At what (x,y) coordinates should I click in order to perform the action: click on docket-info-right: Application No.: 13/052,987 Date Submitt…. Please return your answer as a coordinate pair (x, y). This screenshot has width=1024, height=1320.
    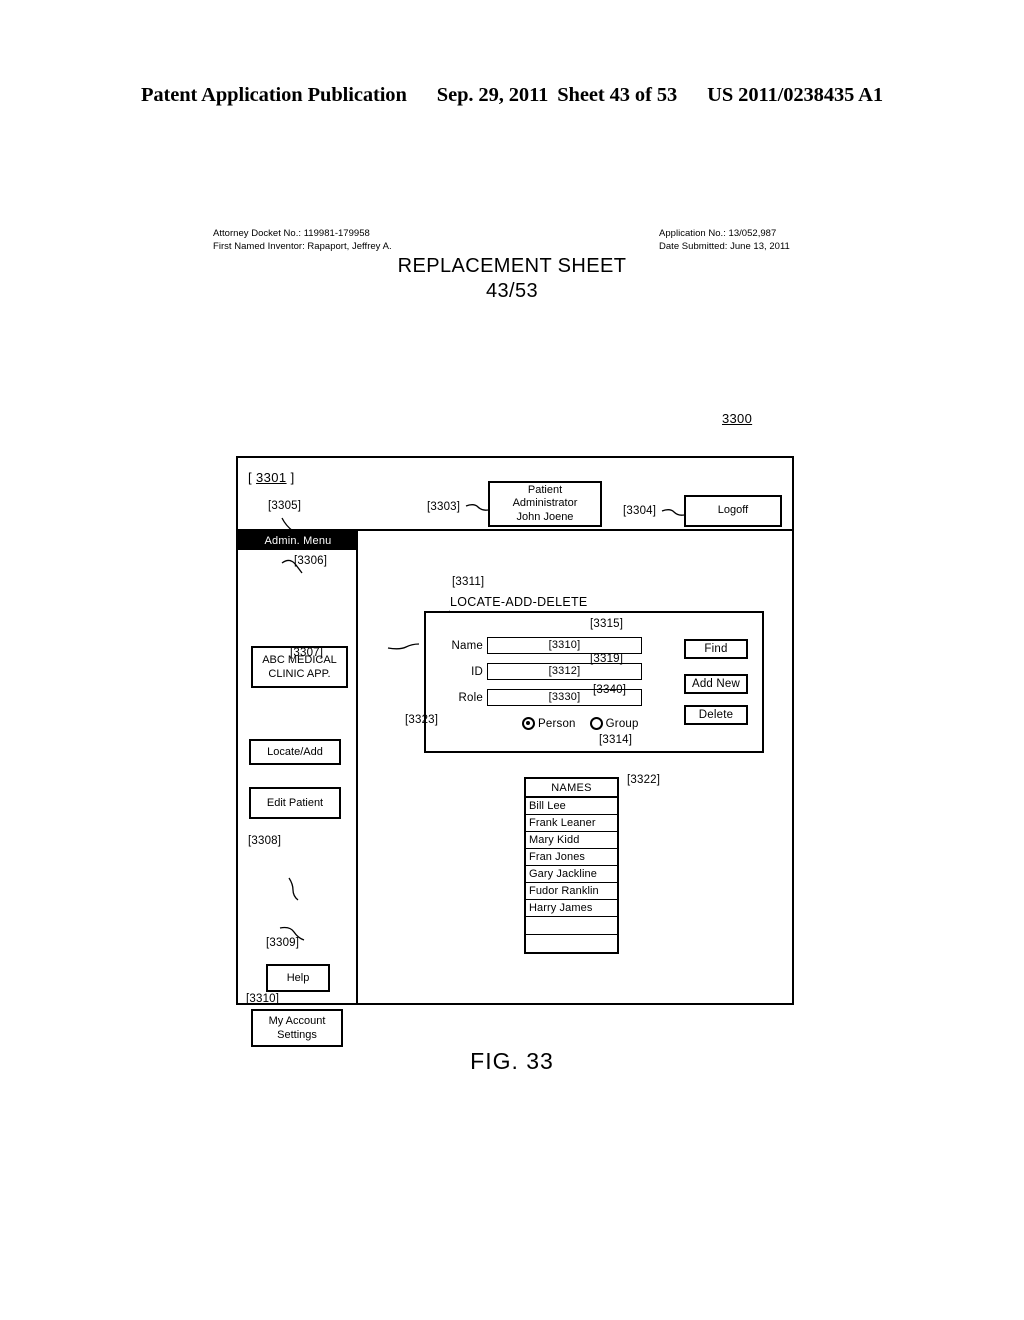
    Looking at the image, I should click on (724, 240).